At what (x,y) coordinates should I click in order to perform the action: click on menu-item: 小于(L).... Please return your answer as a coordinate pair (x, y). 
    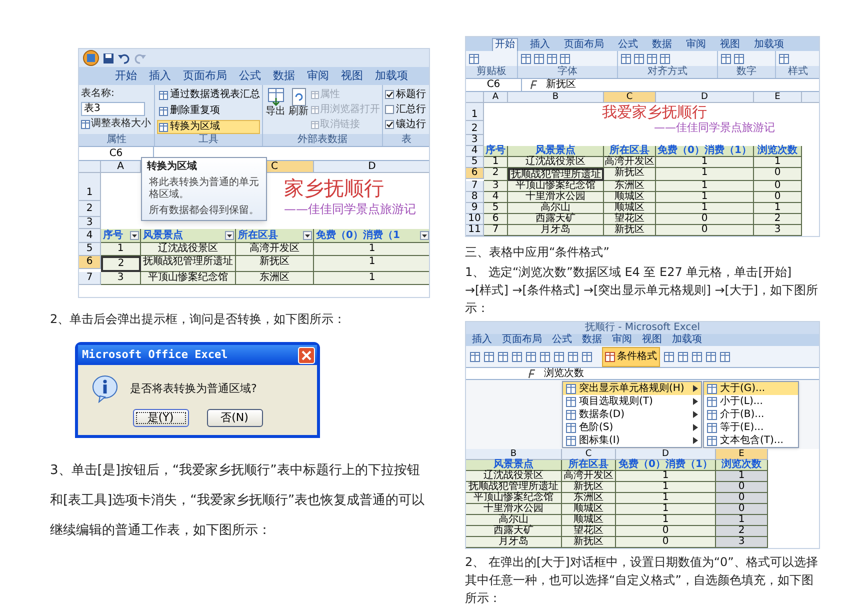
    Looking at the image, I should click on (751, 401).